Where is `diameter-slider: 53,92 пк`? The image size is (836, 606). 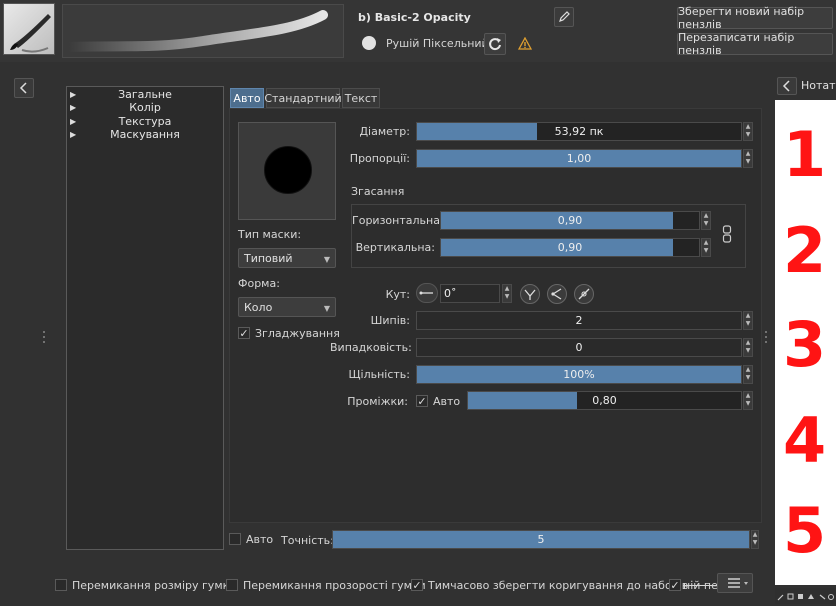 diameter-slider: 53,92 пк is located at coordinates (579, 131).